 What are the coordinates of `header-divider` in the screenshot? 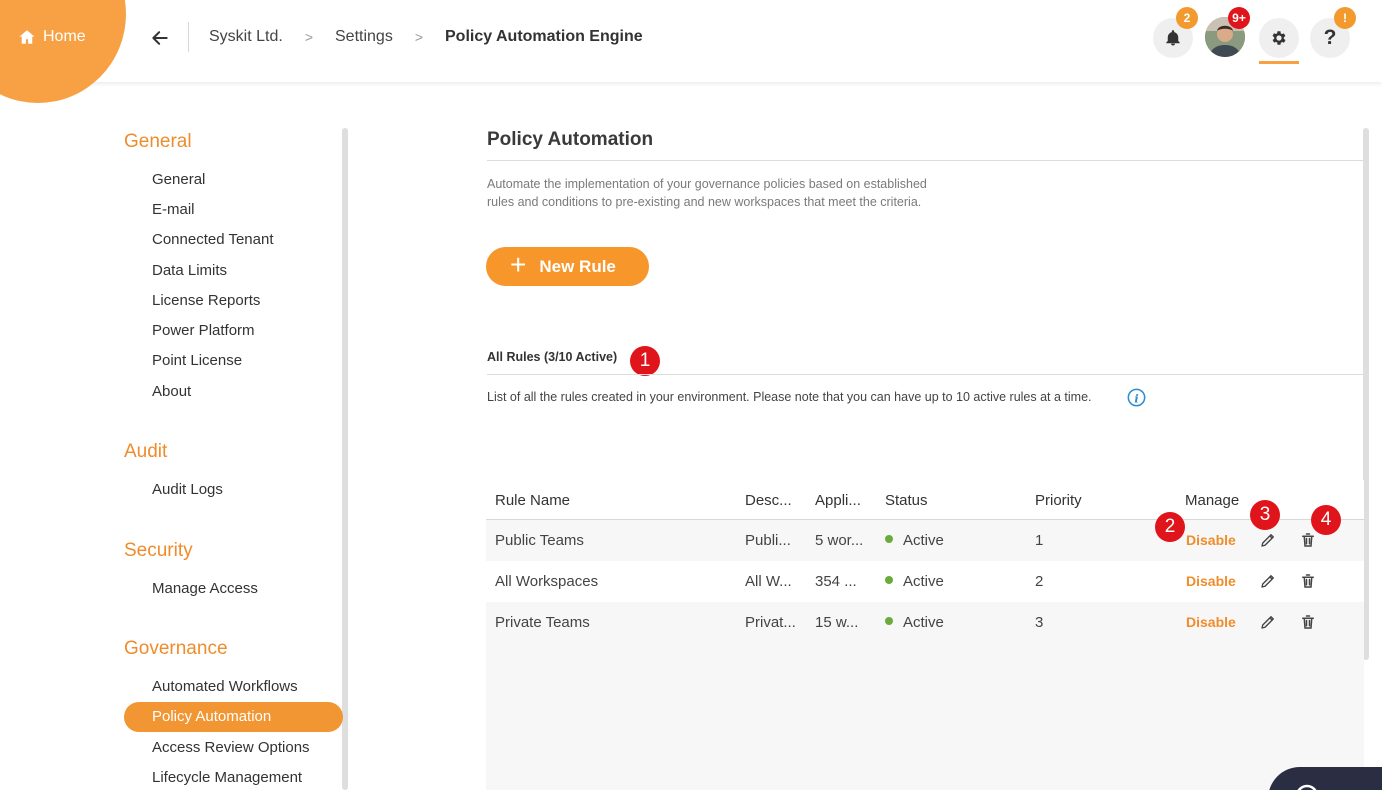 It's located at (188, 37).